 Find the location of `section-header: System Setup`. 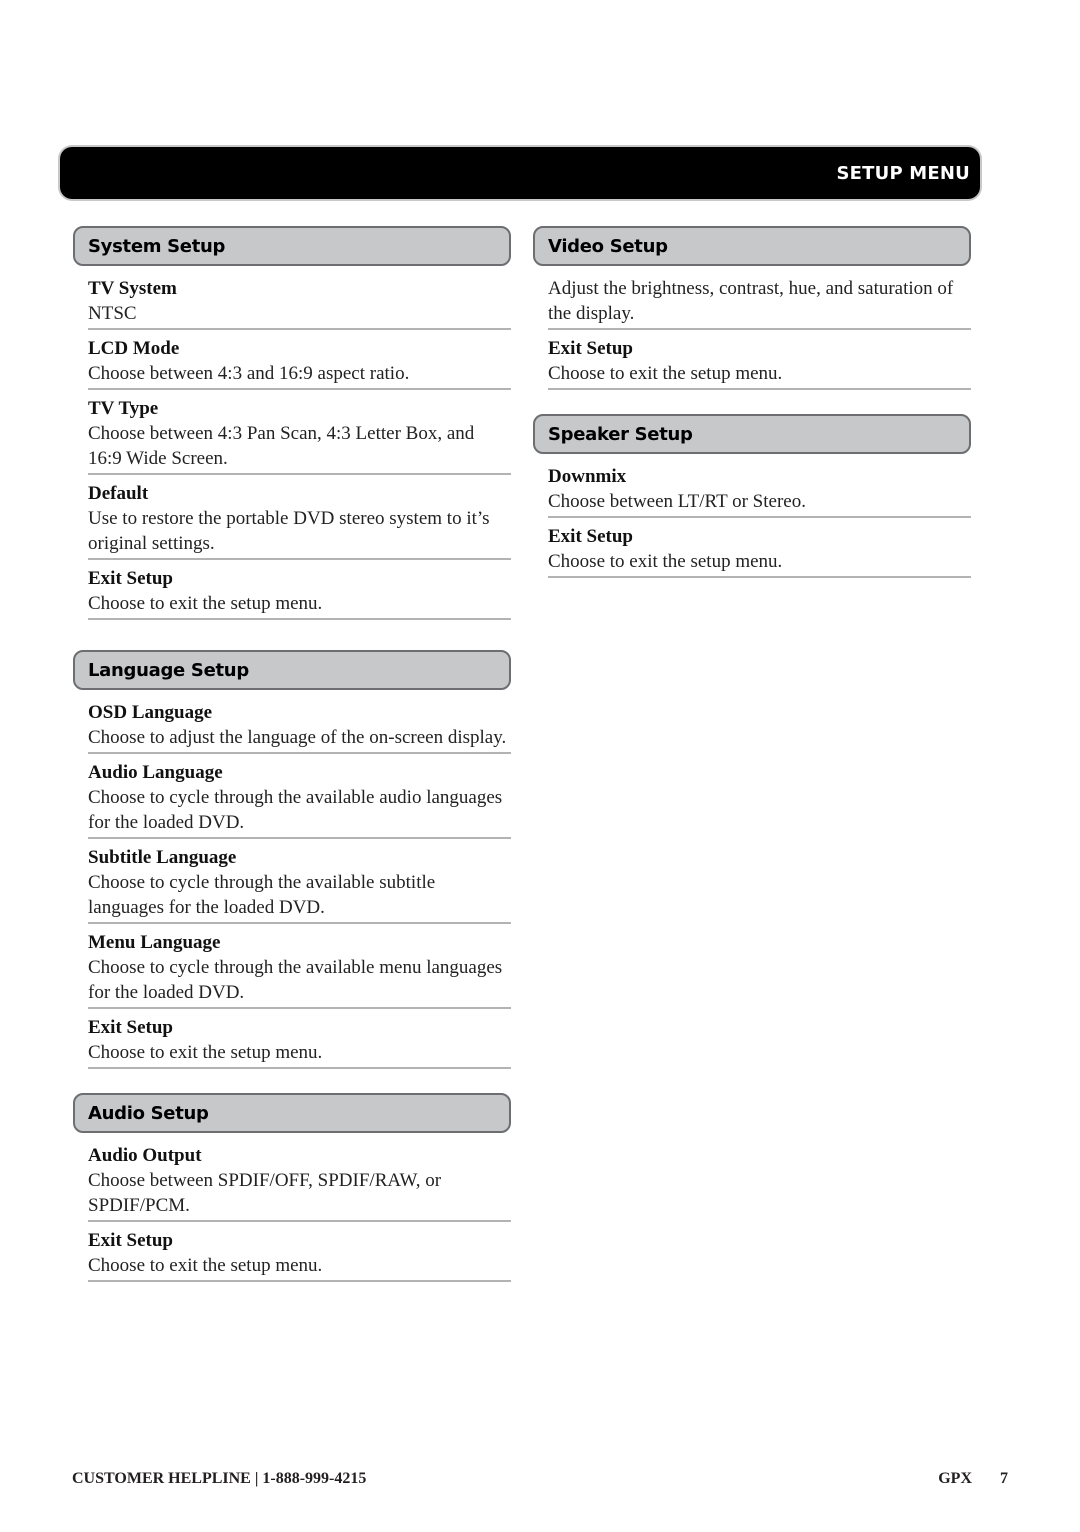

section-header: System Setup is located at coordinates (292, 246).